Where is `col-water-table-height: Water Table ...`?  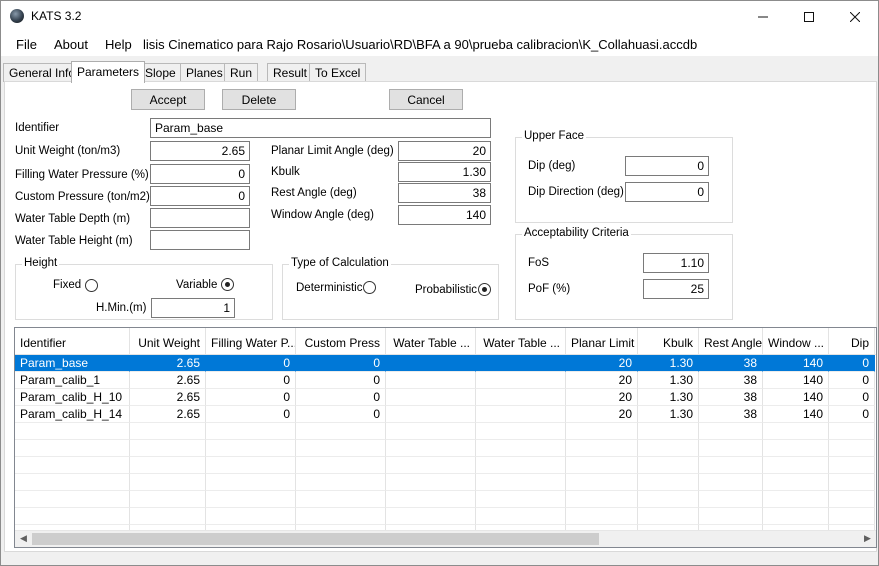 col-water-table-height: Water Table ... is located at coordinates (521, 341).